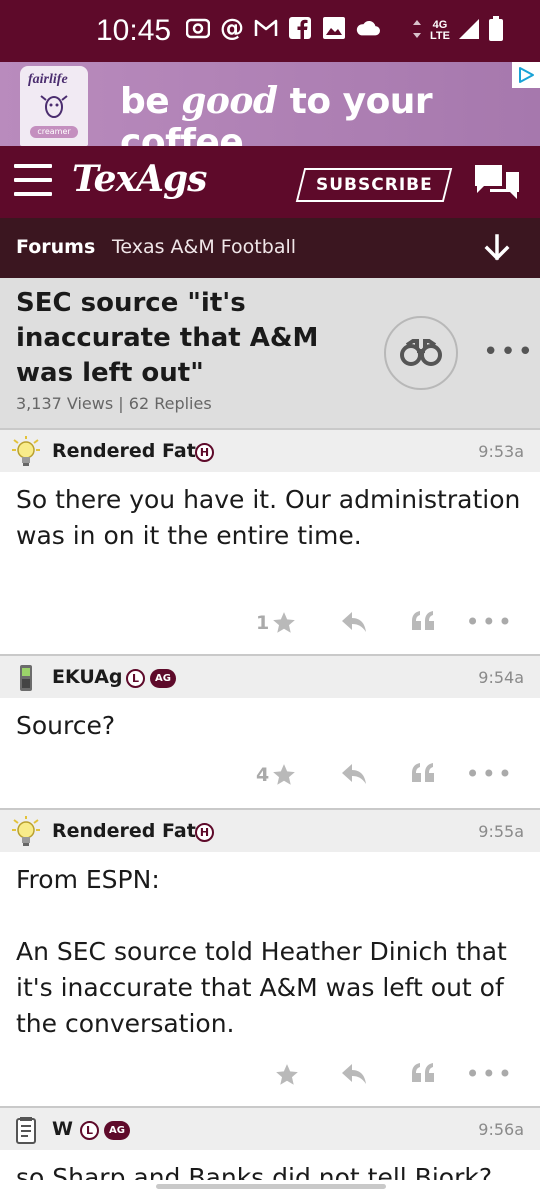 Image resolution: width=540 pixels, height=1200 pixels. What do you see at coordinates (497, 250) in the screenshot?
I see `arrow-down-icon` at bounding box center [497, 250].